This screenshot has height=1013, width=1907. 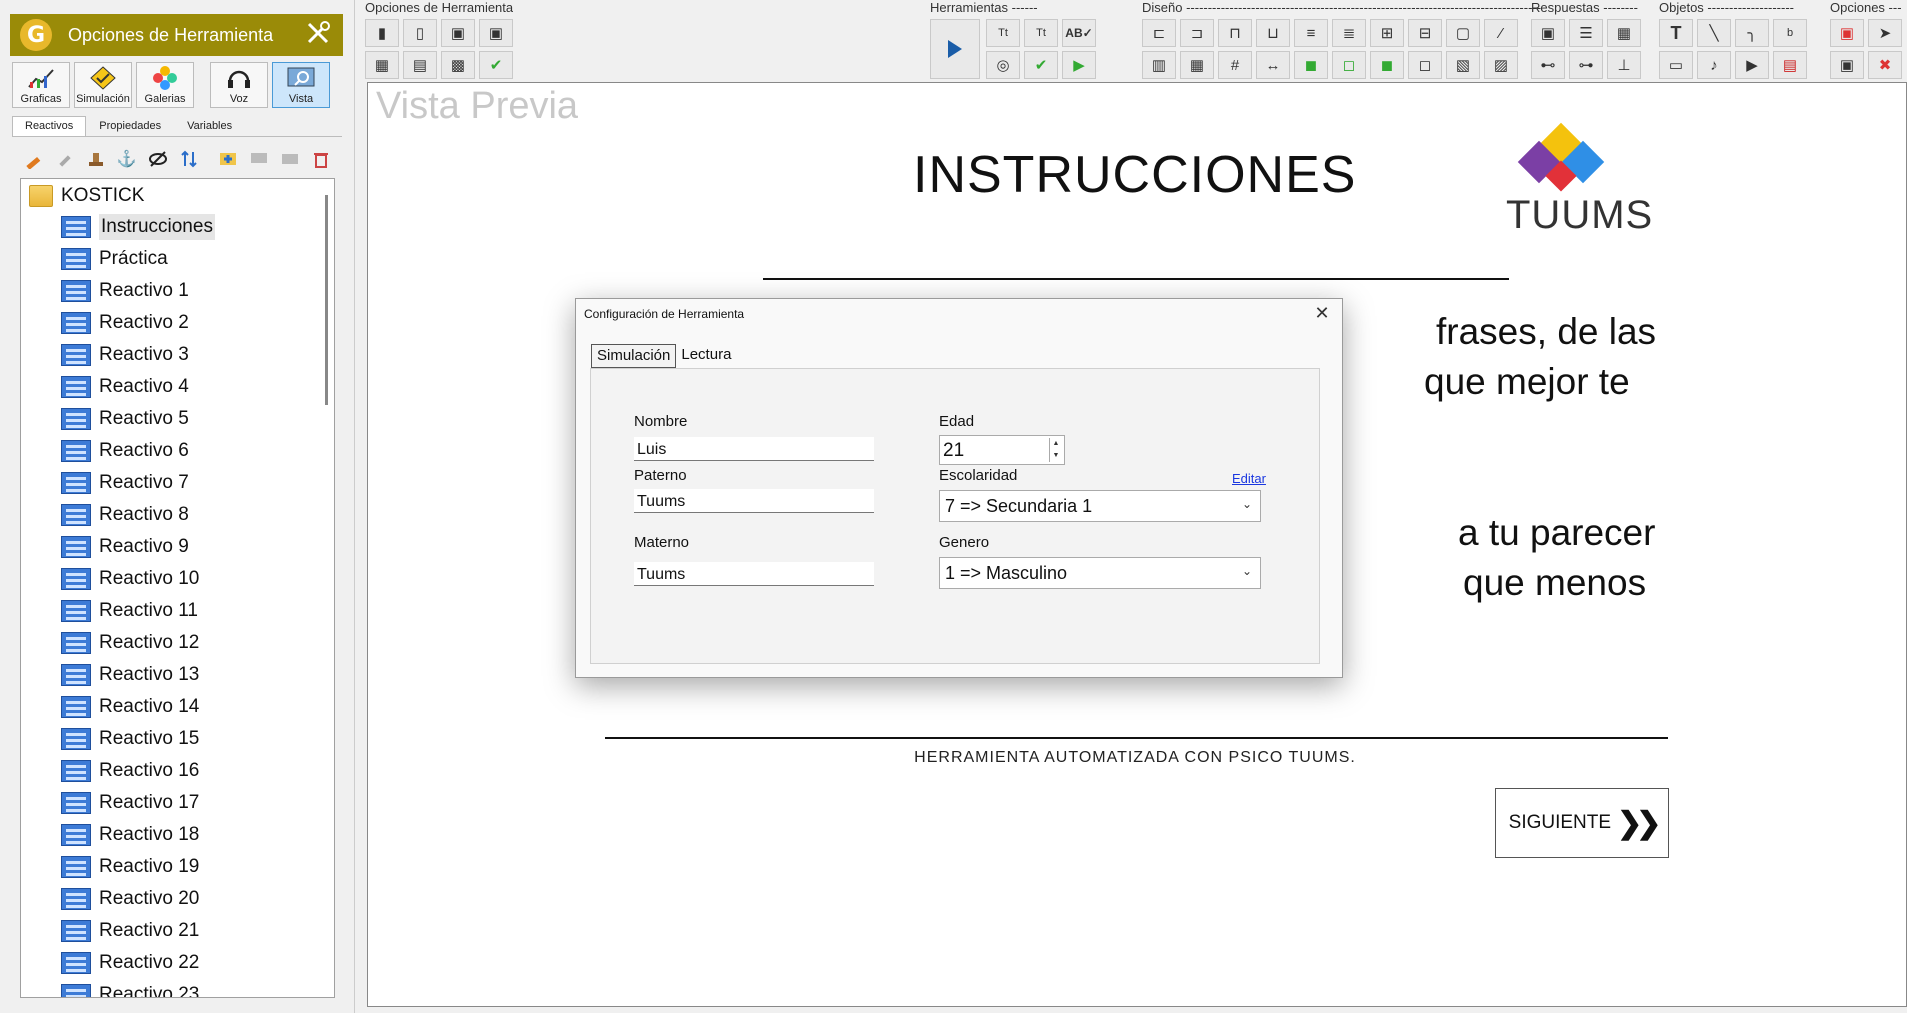 What do you see at coordinates (754, 449) in the screenshot?
I see `nombre-field: Luis` at bounding box center [754, 449].